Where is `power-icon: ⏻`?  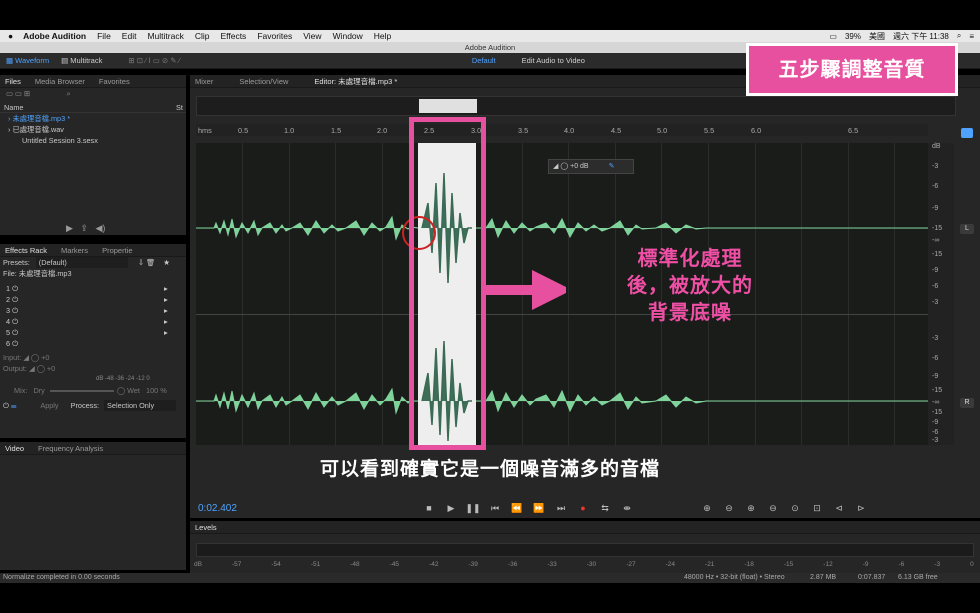 power-icon: ⏻ is located at coordinates (6, 405).